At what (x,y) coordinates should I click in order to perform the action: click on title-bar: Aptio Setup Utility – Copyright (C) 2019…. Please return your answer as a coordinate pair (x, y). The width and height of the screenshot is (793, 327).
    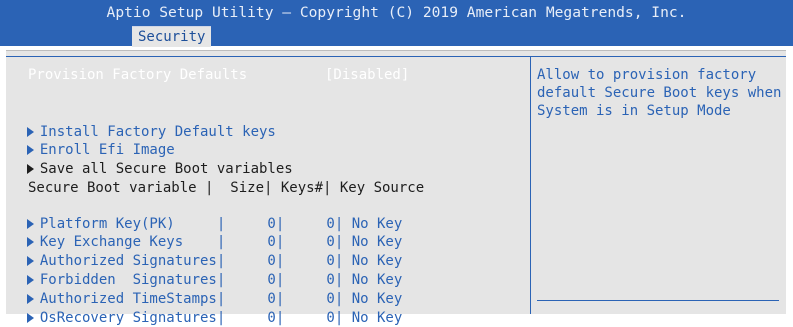
    Looking at the image, I should click on (396, 23).